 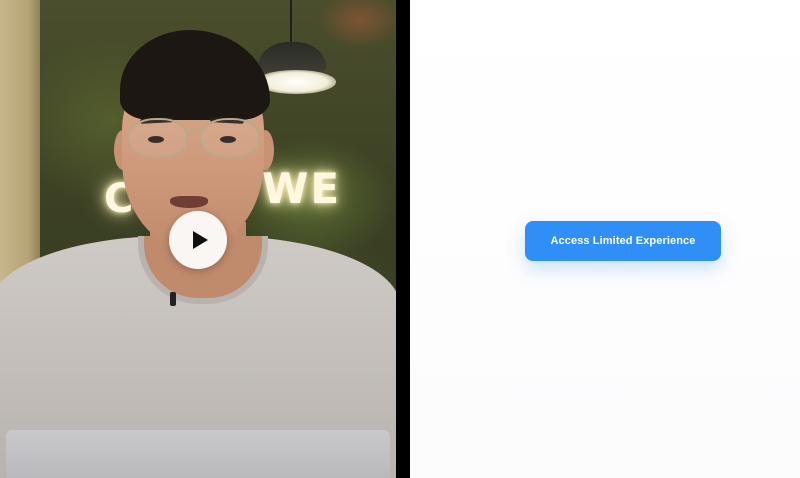 What do you see at coordinates (198, 454) in the screenshot?
I see `laptop` at bounding box center [198, 454].